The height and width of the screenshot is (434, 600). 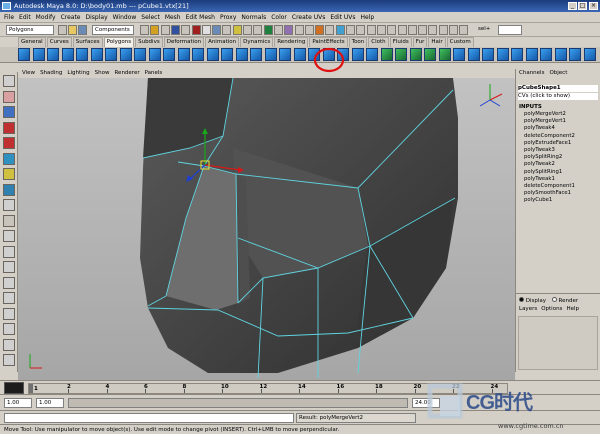 What do you see at coordinates (538, 200) in the screenshot?
I see `history-node: polyCube1` at bounding box center [538, 200].